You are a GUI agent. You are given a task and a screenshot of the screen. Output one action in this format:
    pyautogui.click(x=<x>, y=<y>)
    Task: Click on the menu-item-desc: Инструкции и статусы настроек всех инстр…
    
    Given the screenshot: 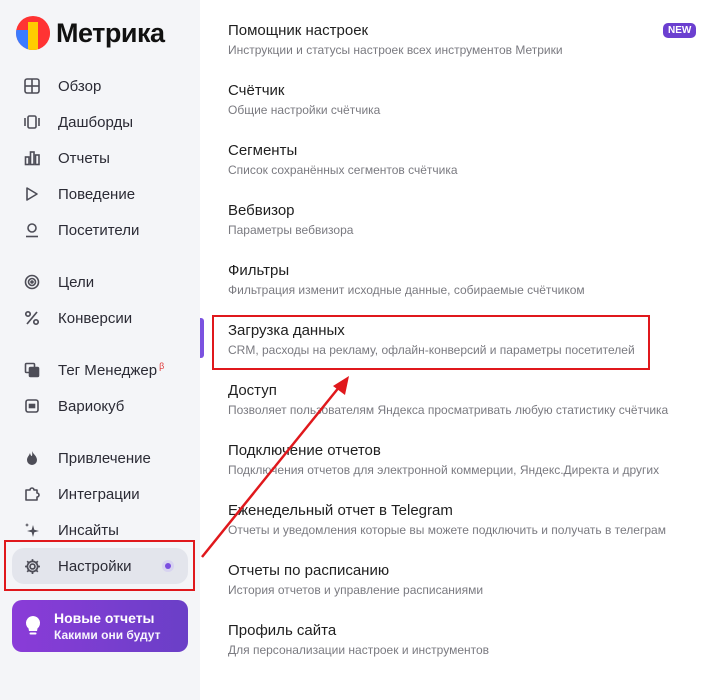 What is the action you would take?
    pyautogui.click(x=395, y=50)
    